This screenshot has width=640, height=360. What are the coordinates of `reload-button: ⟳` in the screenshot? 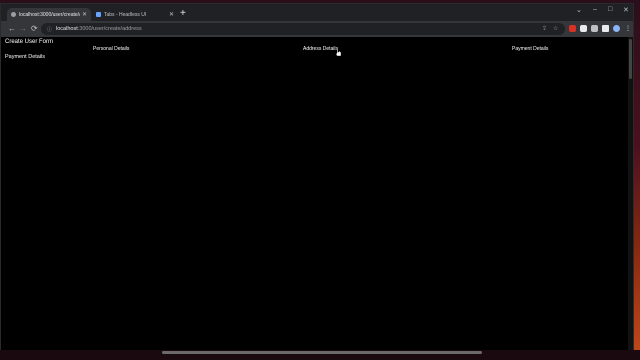 It's located at (34, 29).